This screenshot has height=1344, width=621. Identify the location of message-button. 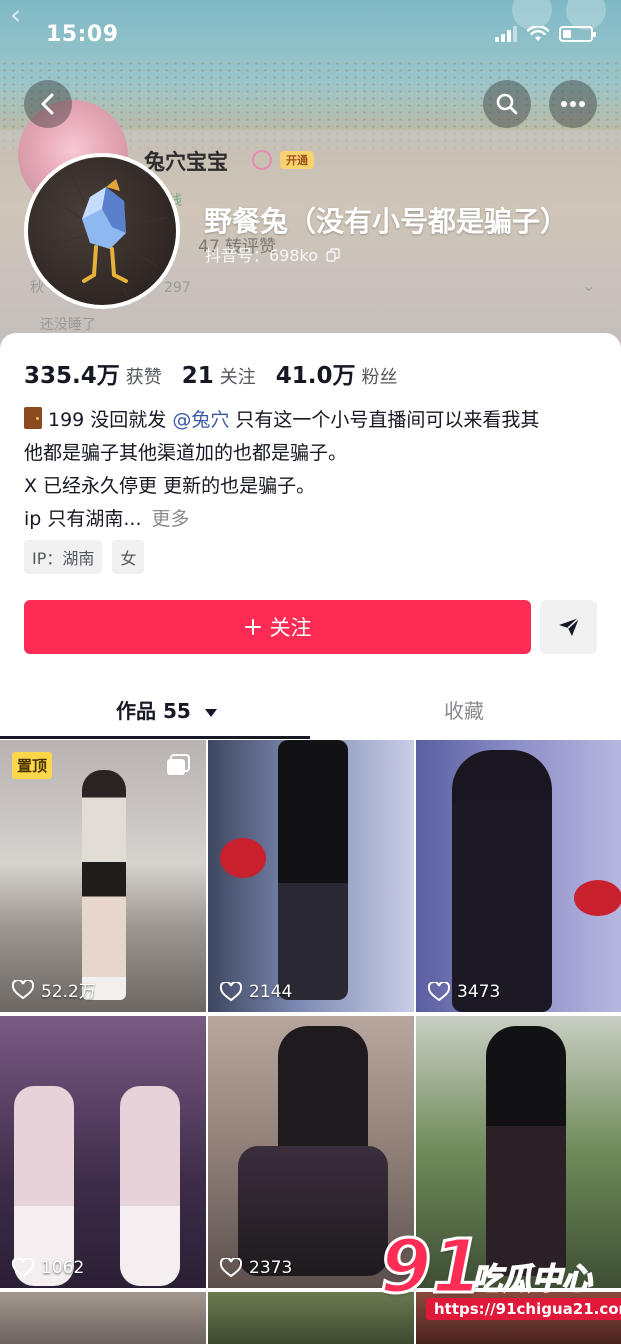
(568, 627).